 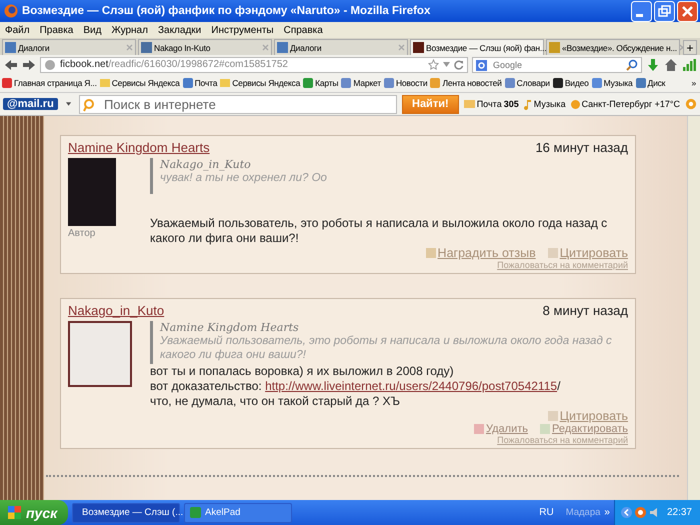 What do you see at coordinates (11, 11) in the screenshot?
I see `firefox-icon` at bounding box center [11, 11].